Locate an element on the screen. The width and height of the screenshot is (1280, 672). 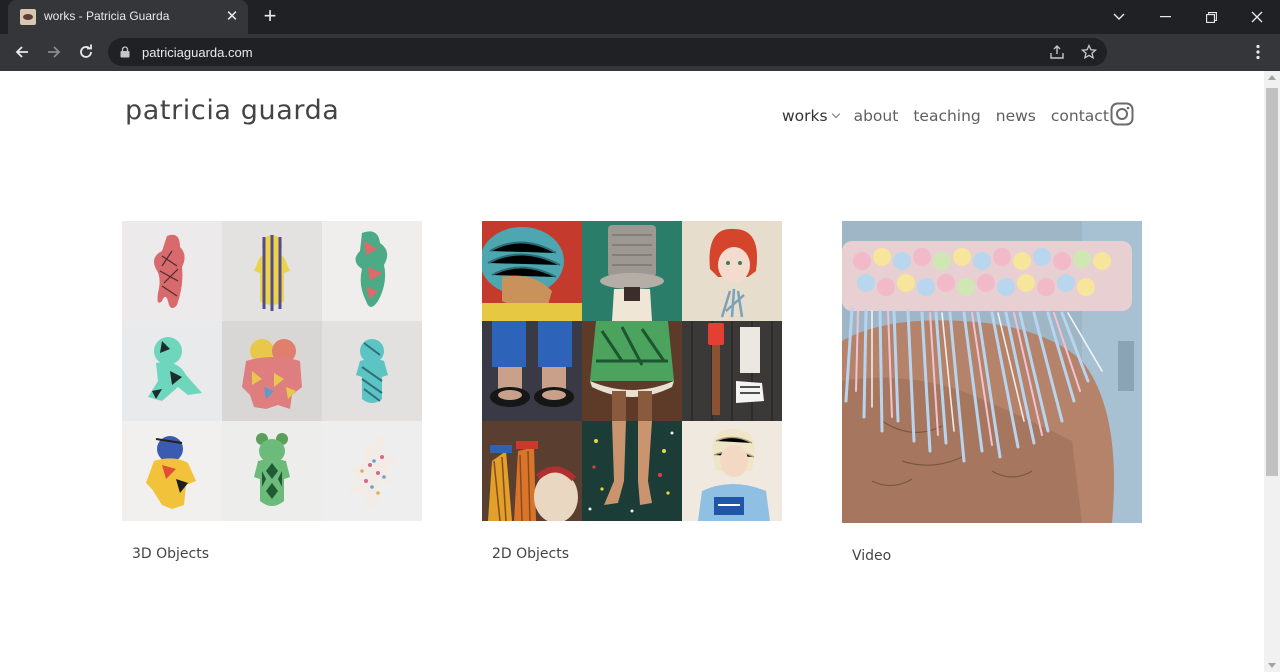
minimize-button is located at coordinates (1165, 17).